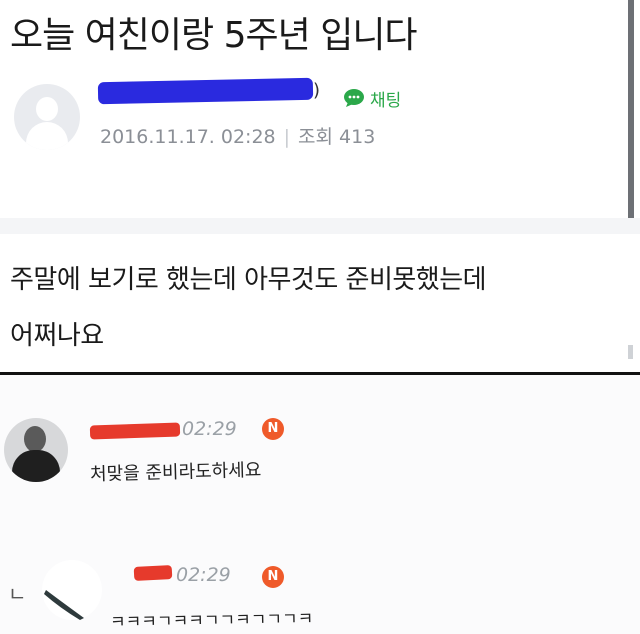 The height and width of the screenshot is (634, 640). I want to click on post-body-line: 주말에 보기로 했는데 아무것도 준비못했는데, so click(248, 280).